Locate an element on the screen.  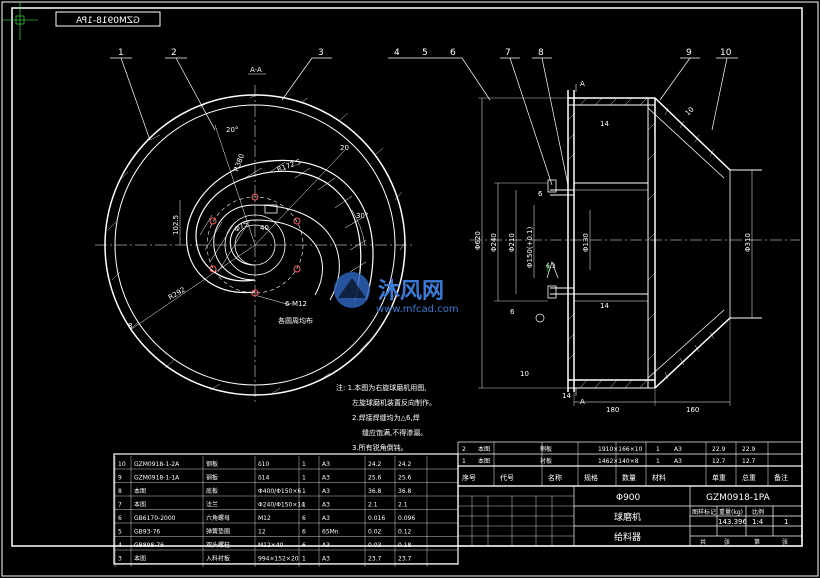
tb-label-scale: 比例 is located at coordinates (758, 512).